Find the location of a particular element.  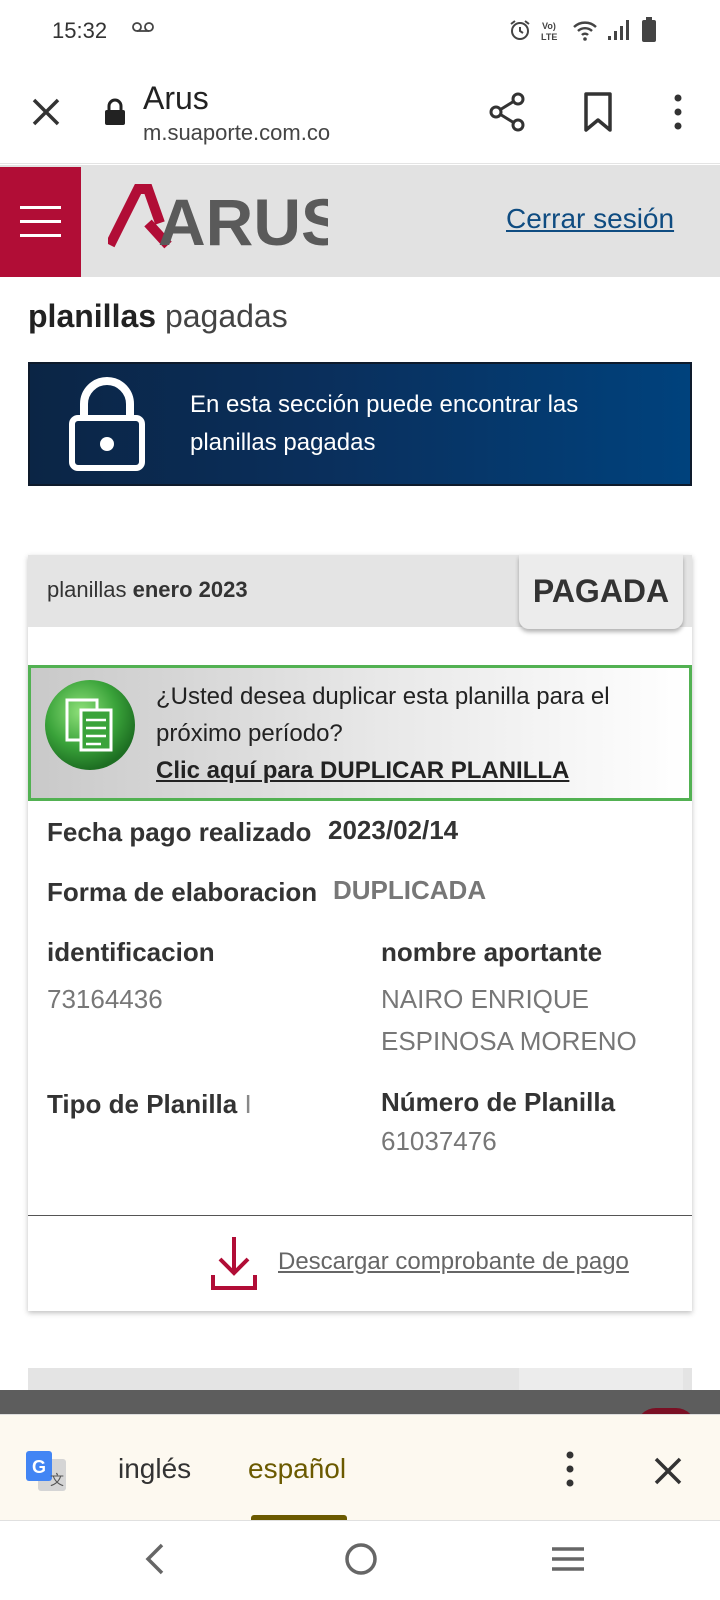

site-url: m.suaporte.com.co is located at coordinates (236, 133).